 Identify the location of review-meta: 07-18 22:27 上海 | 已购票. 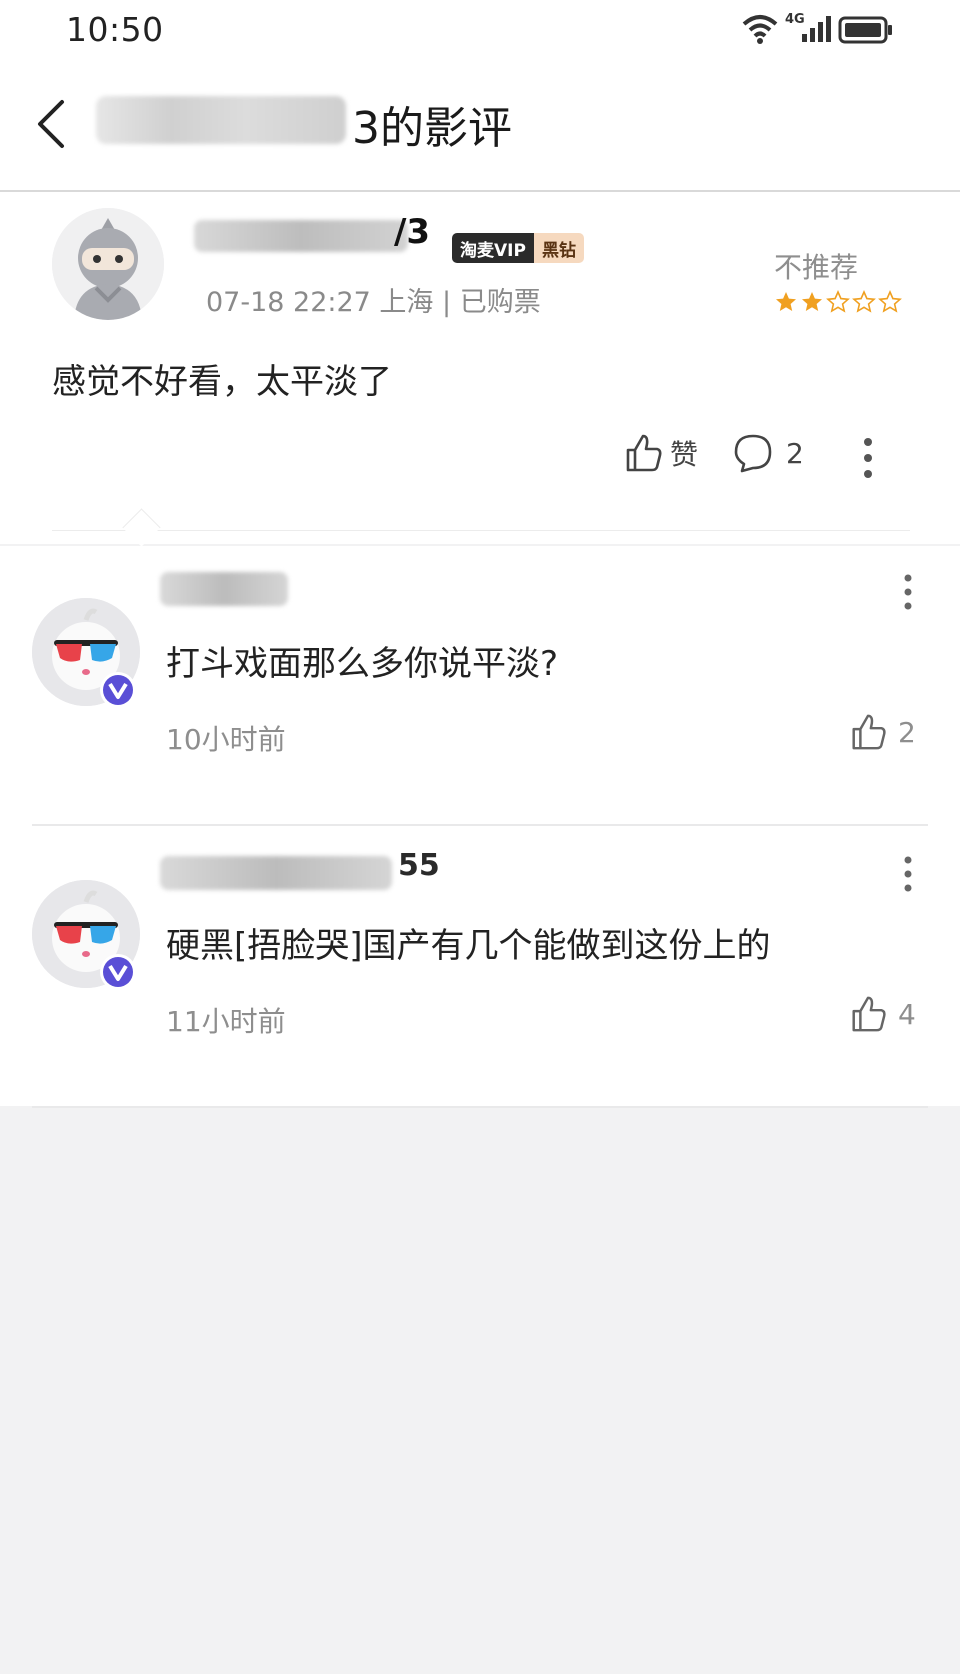
(373, 302).